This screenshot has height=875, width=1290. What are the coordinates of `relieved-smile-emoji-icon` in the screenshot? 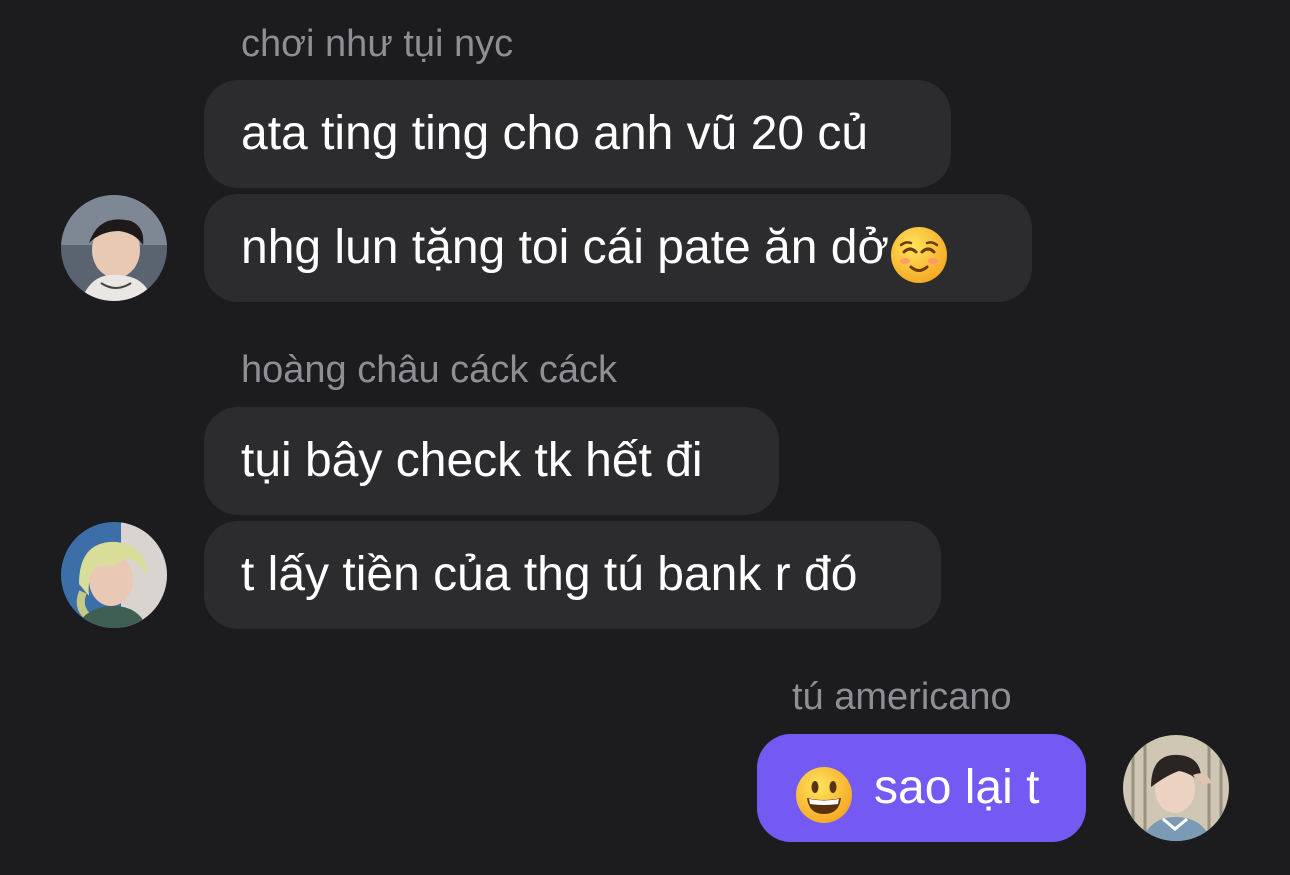 It's located at (919, 250).